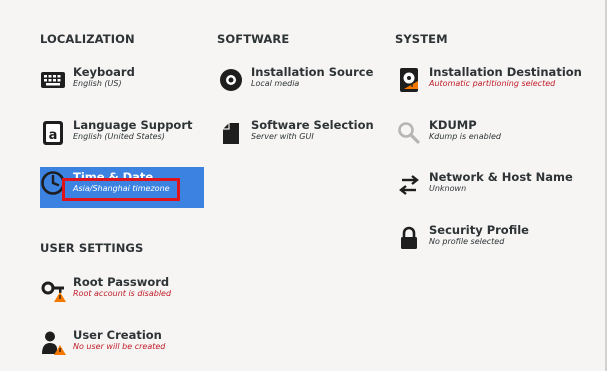 The image size is (607, 371). I want to click on software-selection-title: Software Selection, so click(312, 125).